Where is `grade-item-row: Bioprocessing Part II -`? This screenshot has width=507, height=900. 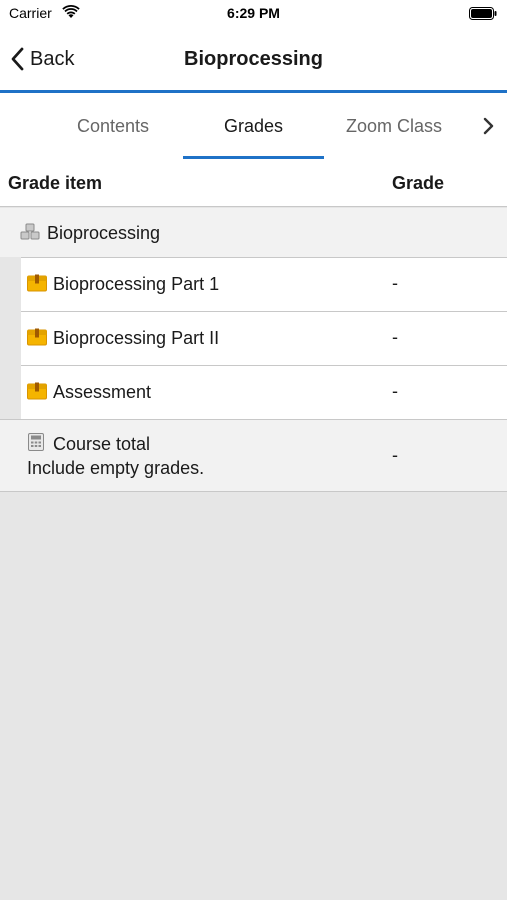
grade-item-row: Bioprocessing Part II - is located at coordinates (264, 338).